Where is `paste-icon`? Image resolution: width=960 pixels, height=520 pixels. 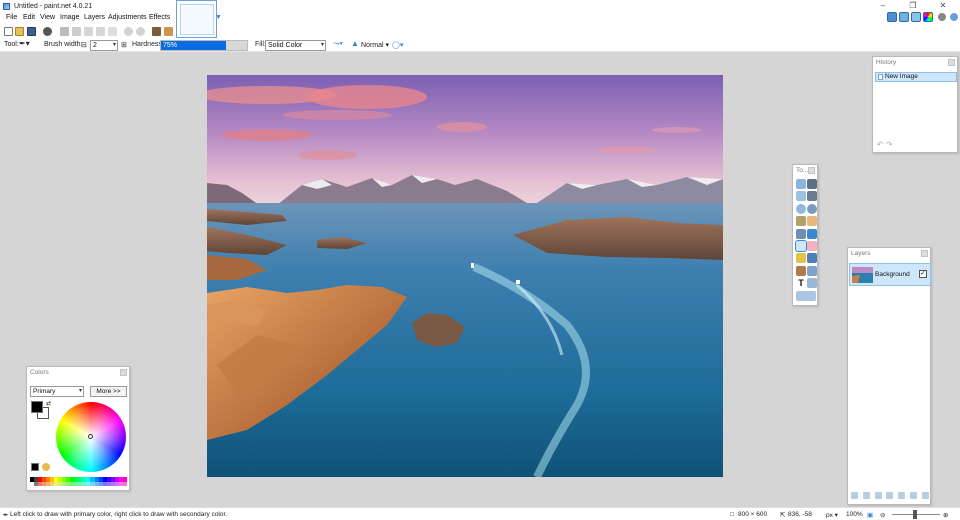 paste-icon is located at coordinates (88, 31).